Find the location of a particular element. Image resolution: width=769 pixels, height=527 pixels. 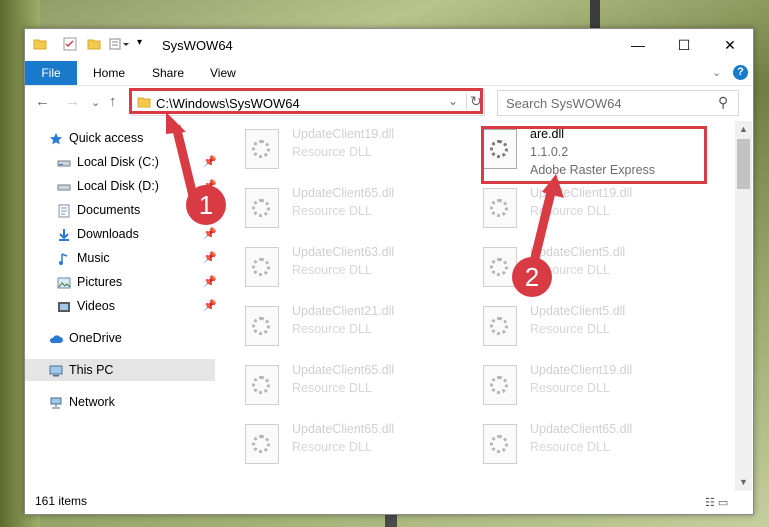

step-badge-1: 1 is located at coordinates (206, 205).